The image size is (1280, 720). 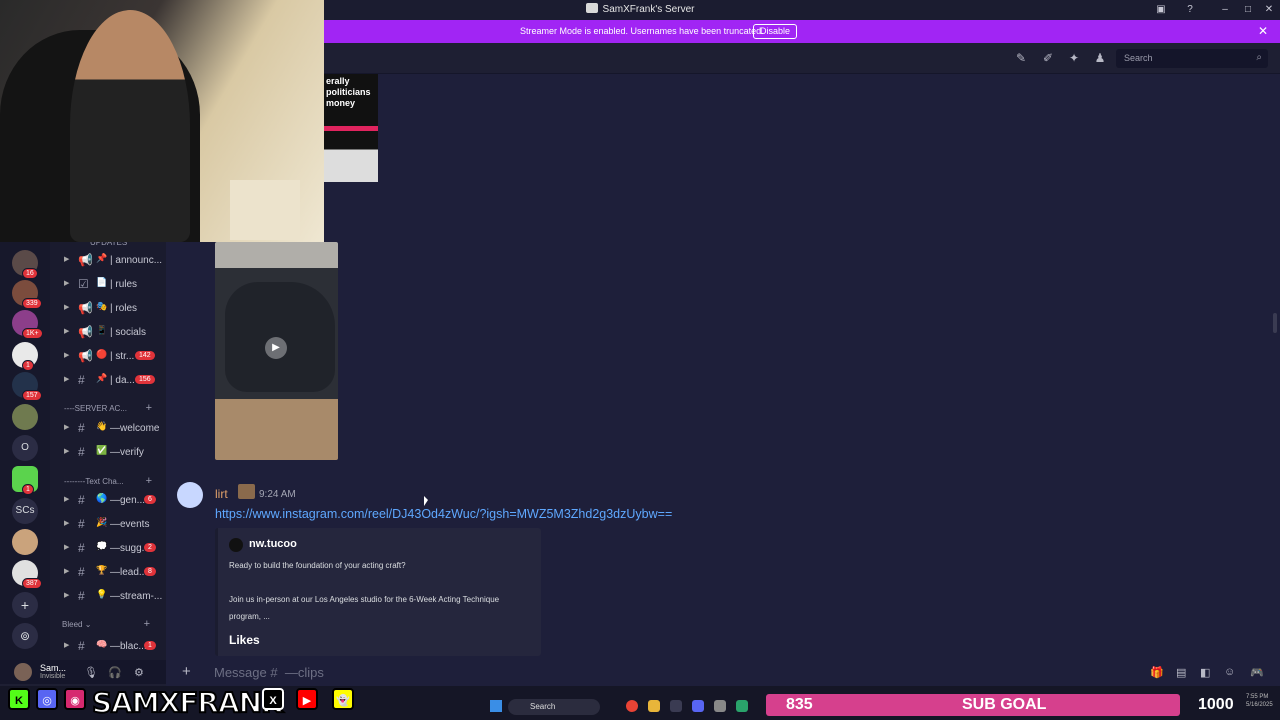 I want to click on chrome-icon, so click(x=632, y=706).